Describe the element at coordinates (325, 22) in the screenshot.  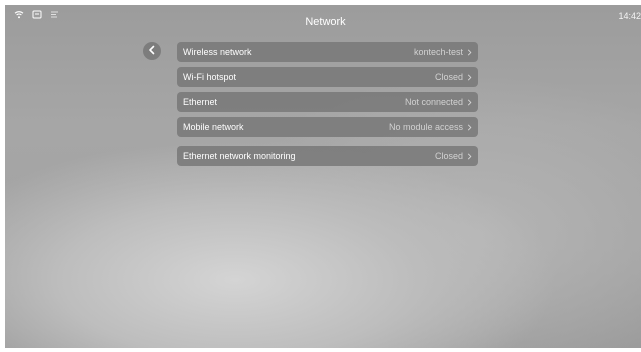
I see `page-title: Network` at that location.